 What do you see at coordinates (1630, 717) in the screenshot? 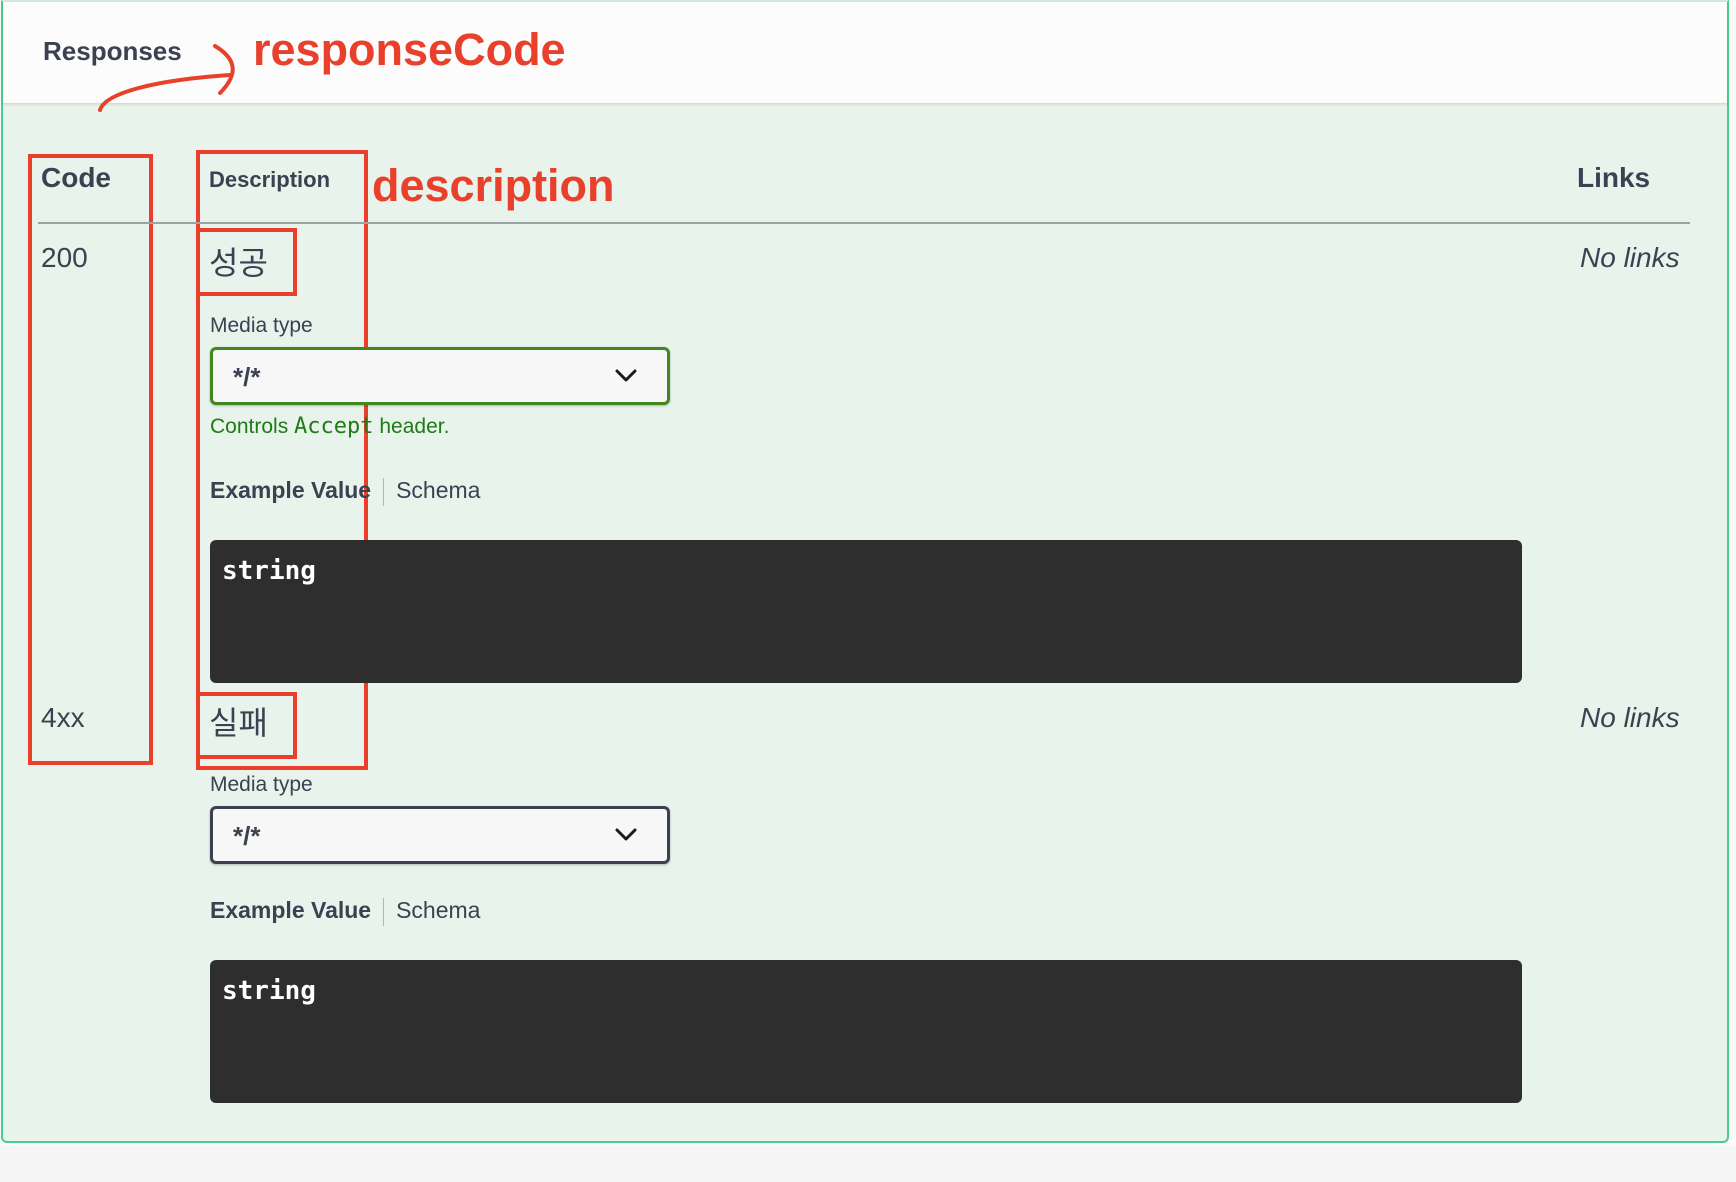
I see `response-links-4xx: No links` at bounding box center [1630, 717].